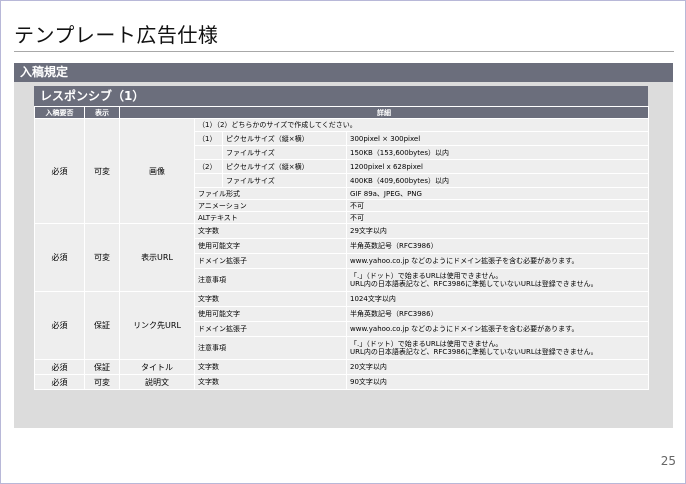 The width and height of the screenshot is (686, 484). I want to click on table-row: 必須 可変 説明文 文字数 90文字以内, so click(341, 382).